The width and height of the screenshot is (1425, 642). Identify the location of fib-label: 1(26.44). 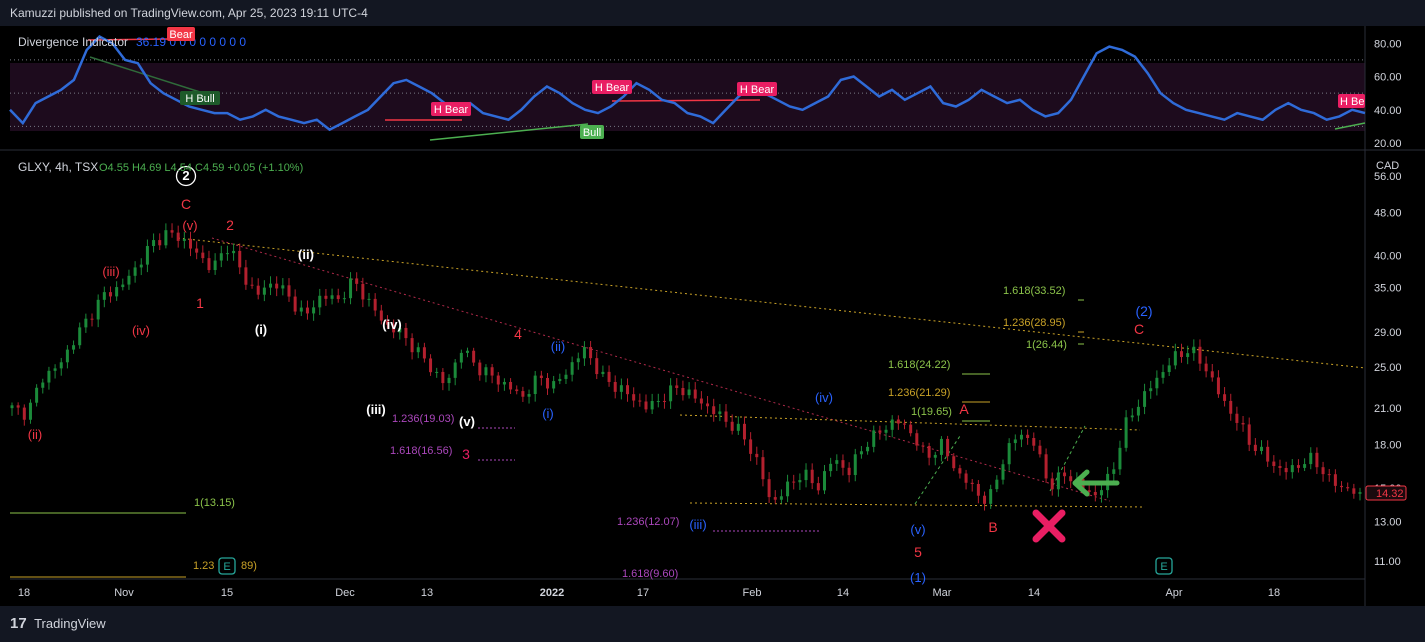
(1046, 345).